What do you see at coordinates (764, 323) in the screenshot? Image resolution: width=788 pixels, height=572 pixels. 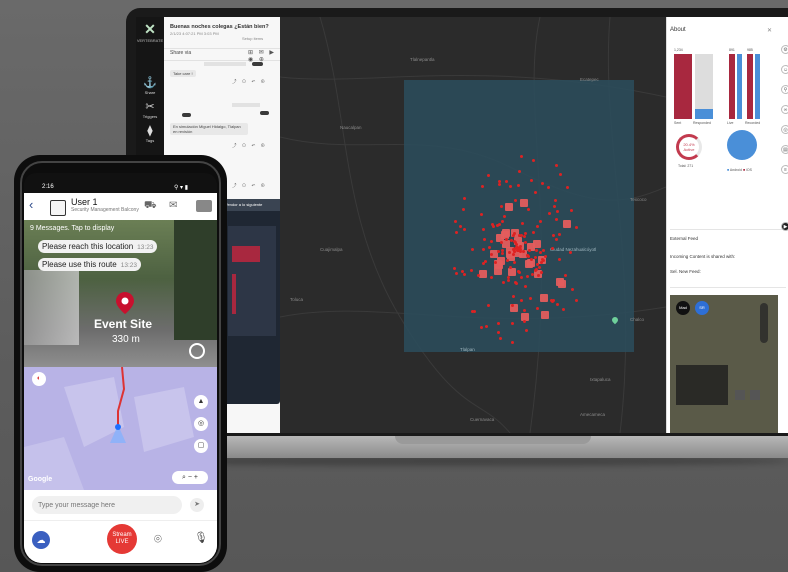 I see `zoom-controls` at bounding box center [764, 323].